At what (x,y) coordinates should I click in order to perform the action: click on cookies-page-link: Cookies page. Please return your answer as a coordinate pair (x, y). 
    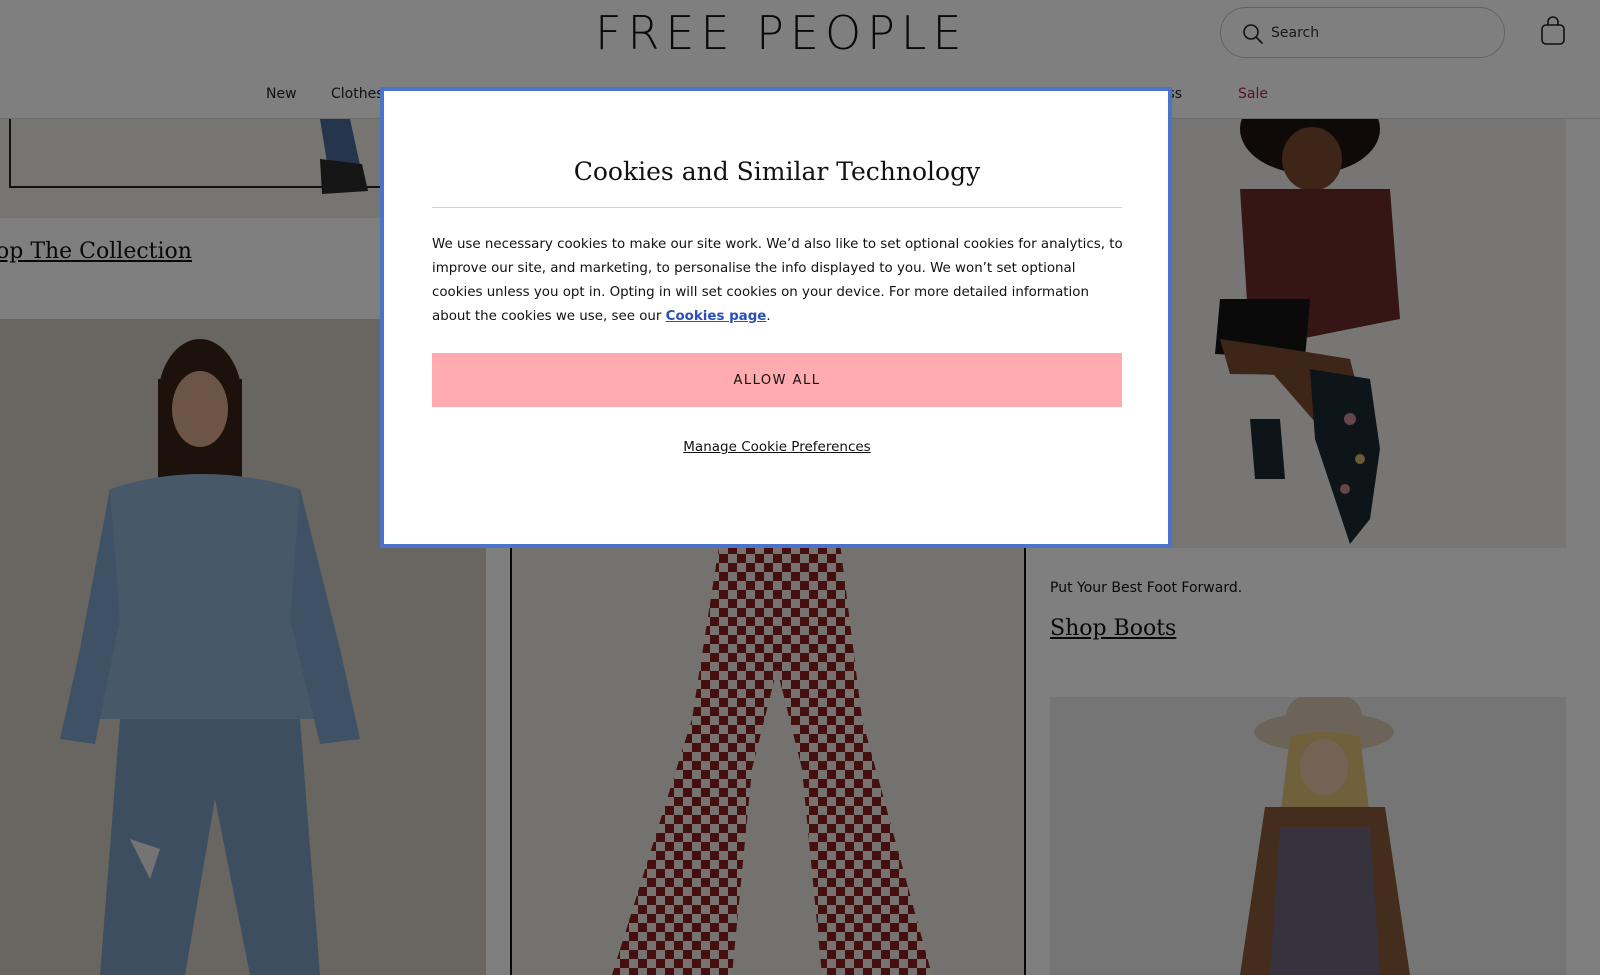
    Looking at the image, I should click on (716, 316).